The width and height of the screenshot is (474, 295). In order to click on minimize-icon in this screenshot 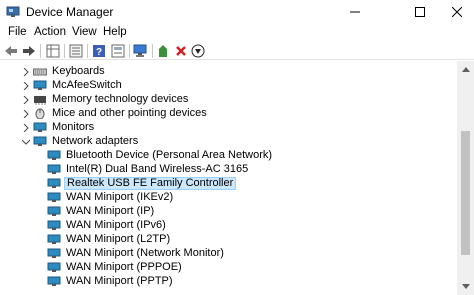, I will do `click(355, 12)`.